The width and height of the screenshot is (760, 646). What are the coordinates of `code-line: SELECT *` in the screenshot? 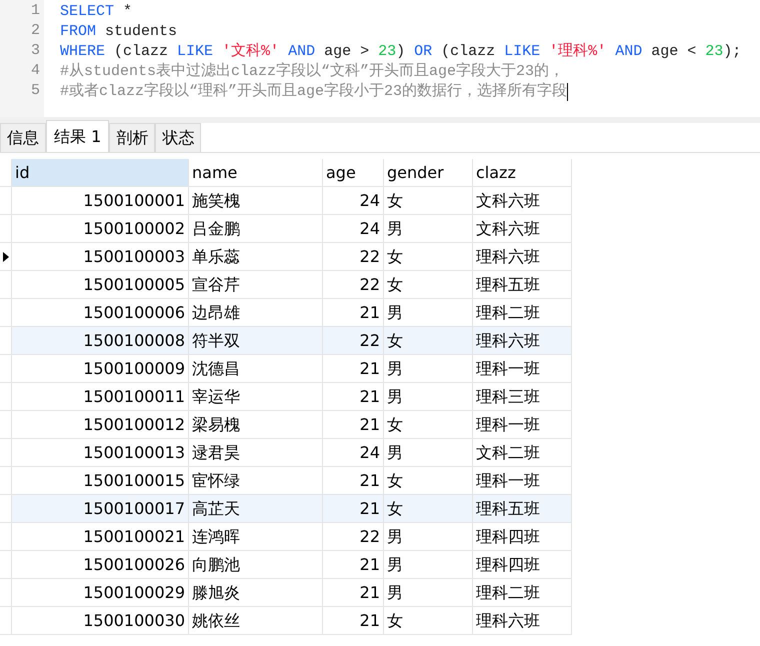 It's located at (96, 12).